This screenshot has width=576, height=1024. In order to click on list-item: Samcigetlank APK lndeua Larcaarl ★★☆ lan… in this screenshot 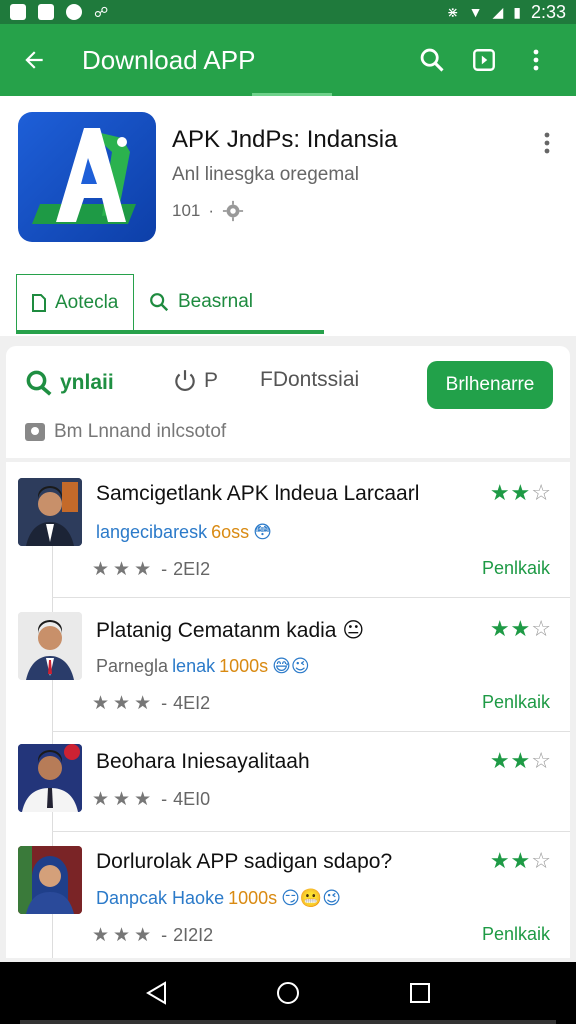, I will do `click(288, 530)`.